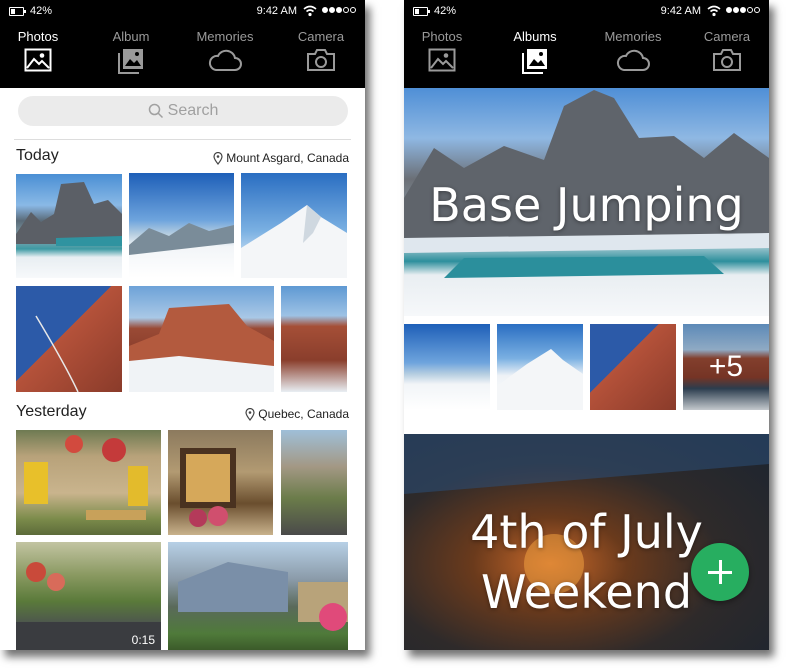 The height and width of the screenshot is (668, 787). What do you see at coordinates (182, 413) in the screenshot?
I see `section-header-yesterday: Yesterday Quebec, Canada` at bounding box center [182, 413].